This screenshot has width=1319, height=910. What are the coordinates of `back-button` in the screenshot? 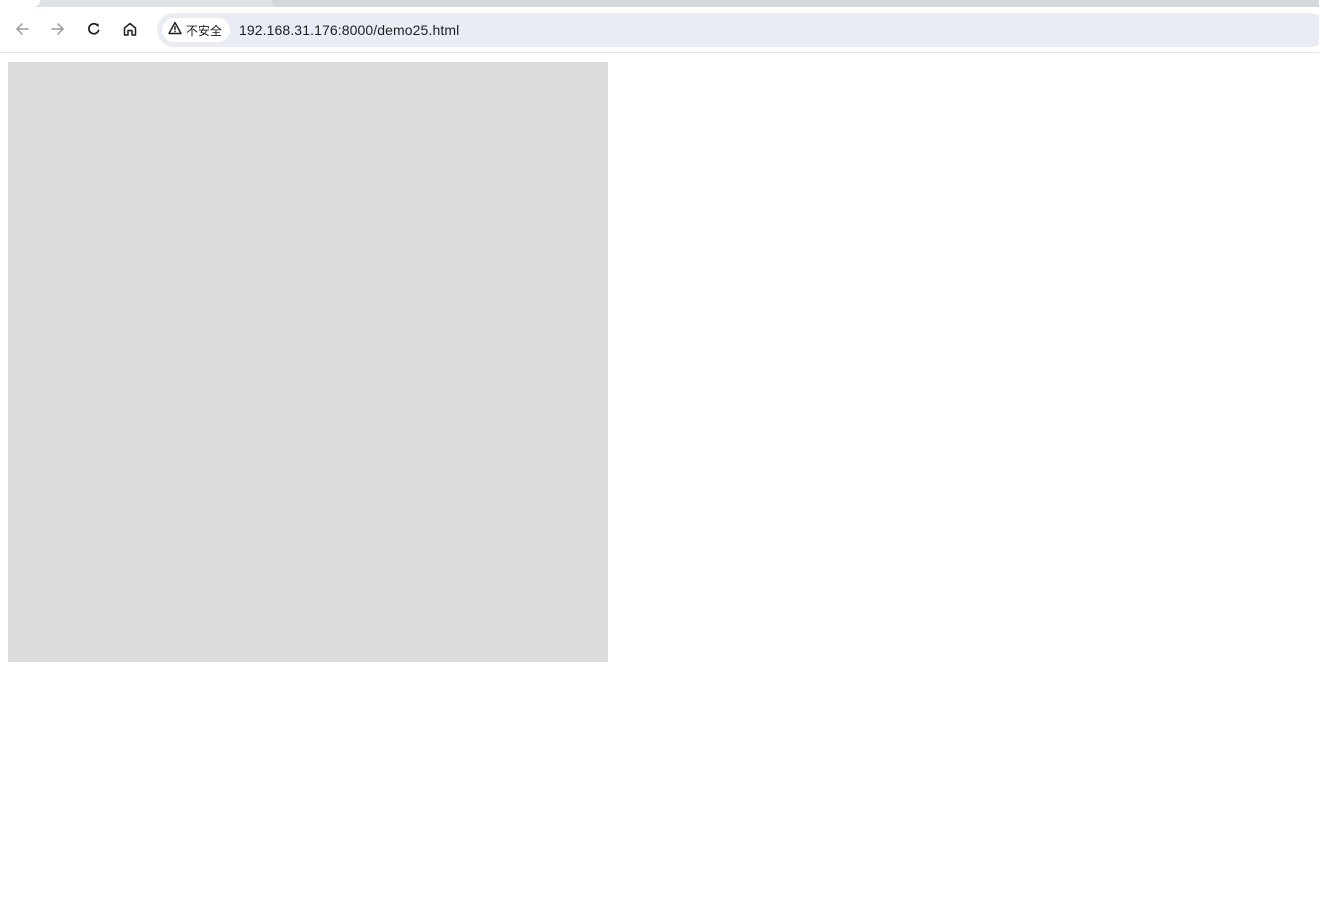 It's located at (22, 29).